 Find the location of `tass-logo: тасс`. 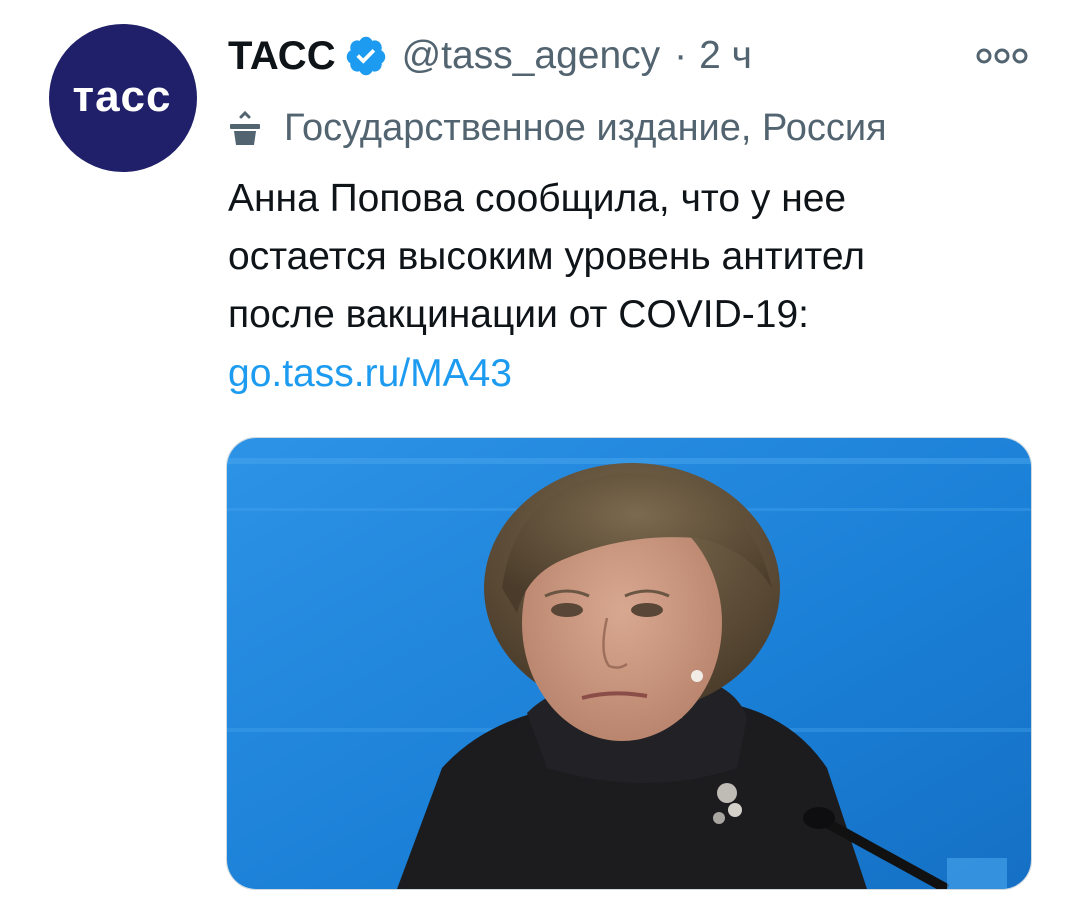

tass-logo: тасс is located at coordinates (122, 96).